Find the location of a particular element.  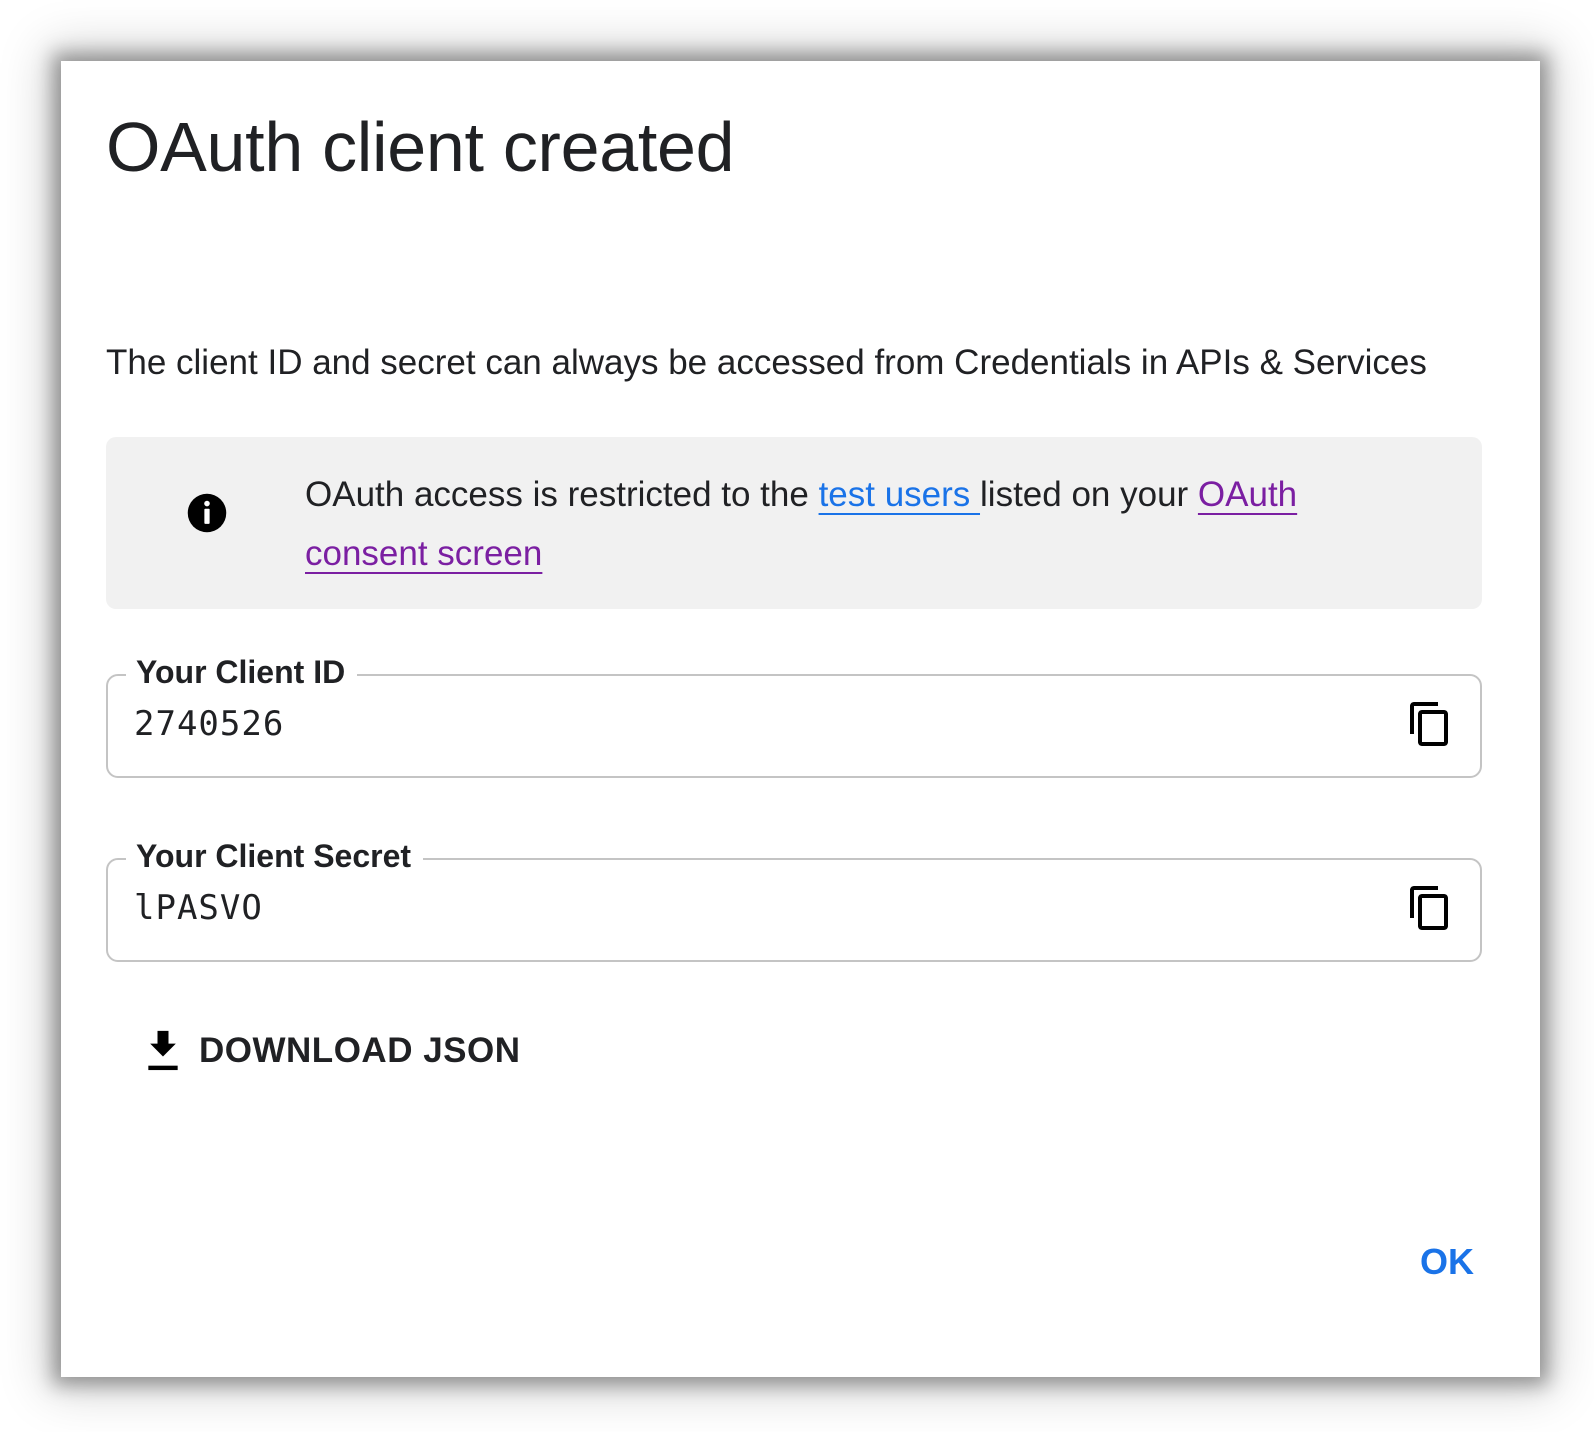

download-icon is located at coordinates (163, 1050).